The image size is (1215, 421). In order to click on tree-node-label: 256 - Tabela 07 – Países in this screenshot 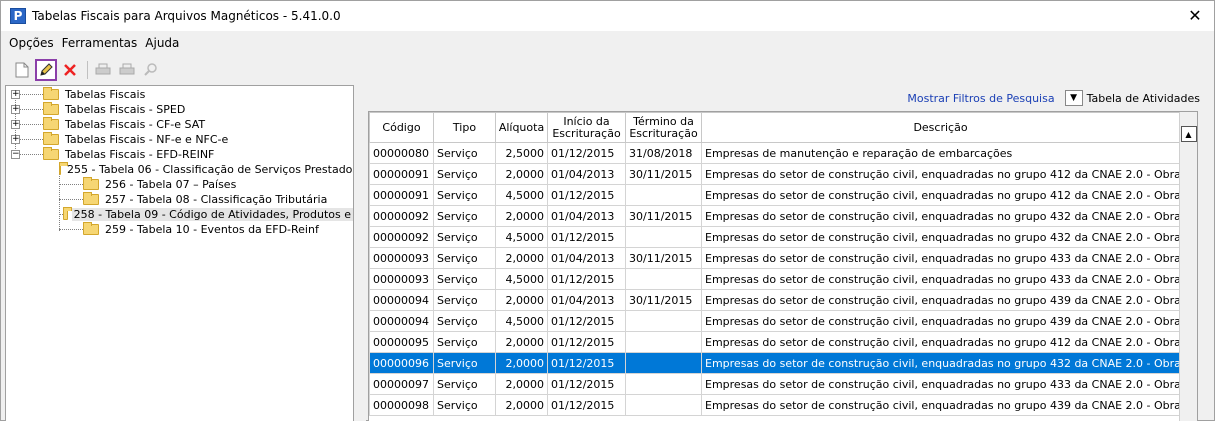, I will do `click(171, 184)`.